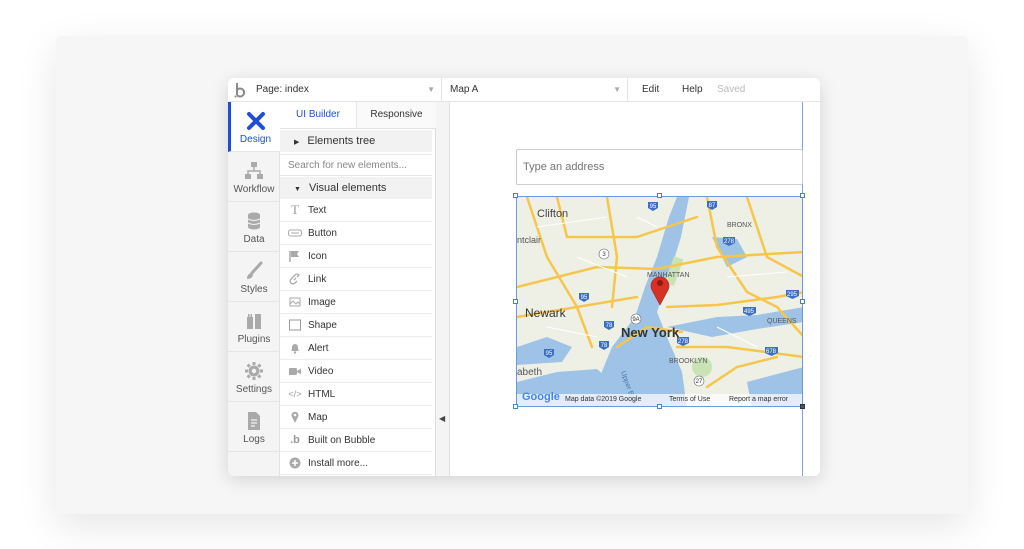 This screenshot has width=1024, height=549. Describe the element at coordinates (688, 361) in the screenshot. I see `map-label-brooklyn: BROOKLYN` at that location.